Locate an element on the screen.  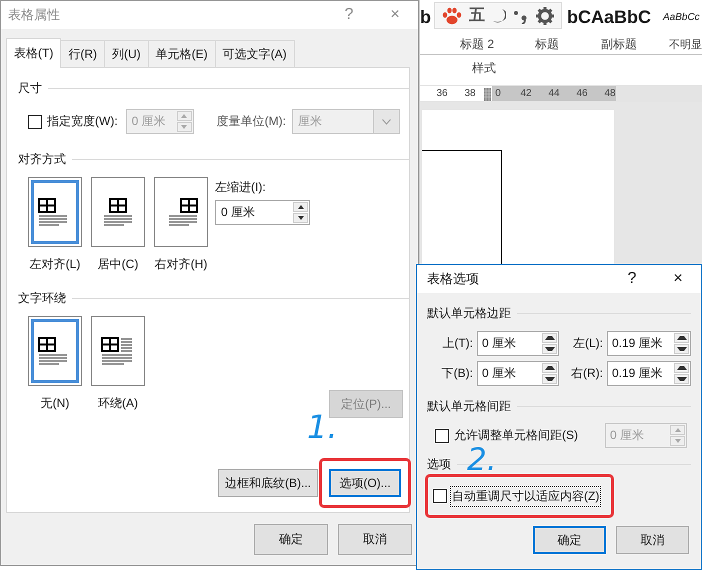
style-name: 副标题 is located at coordinates (635, 45).